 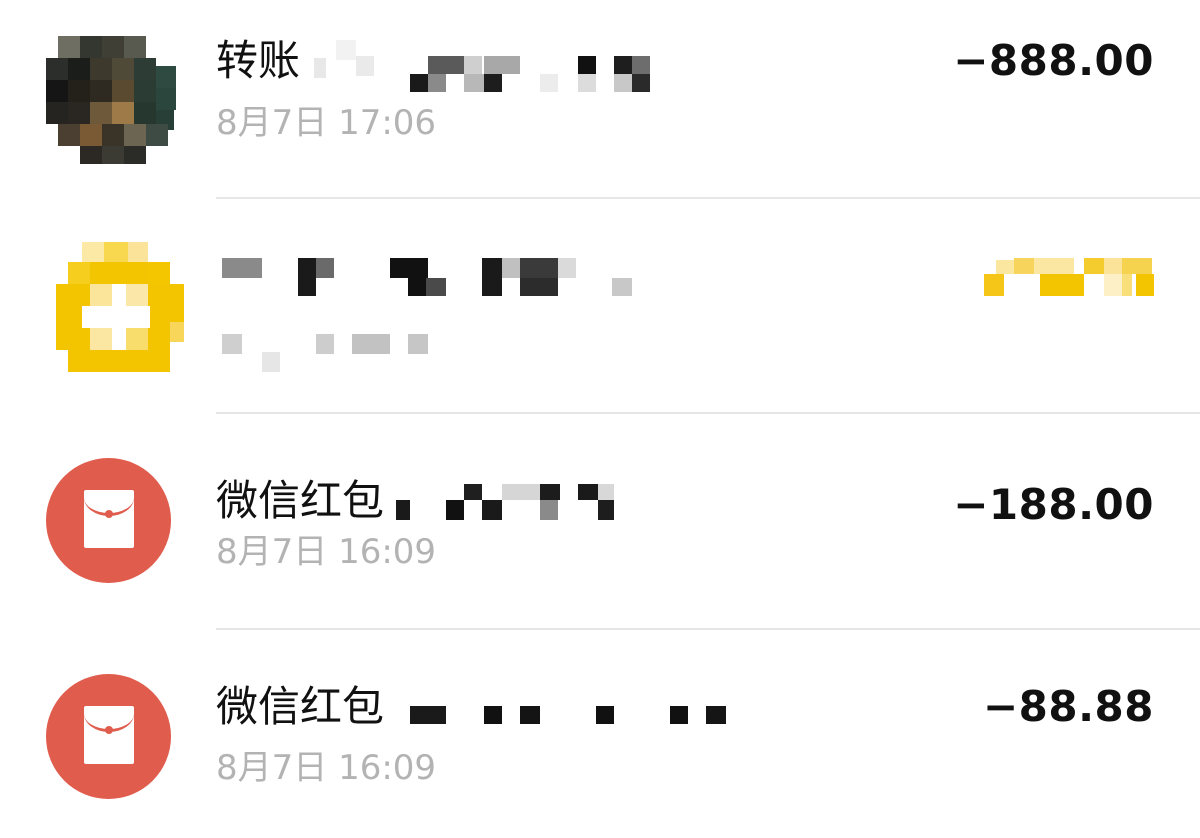 I want to click on divider, so click(x=708, y=198).